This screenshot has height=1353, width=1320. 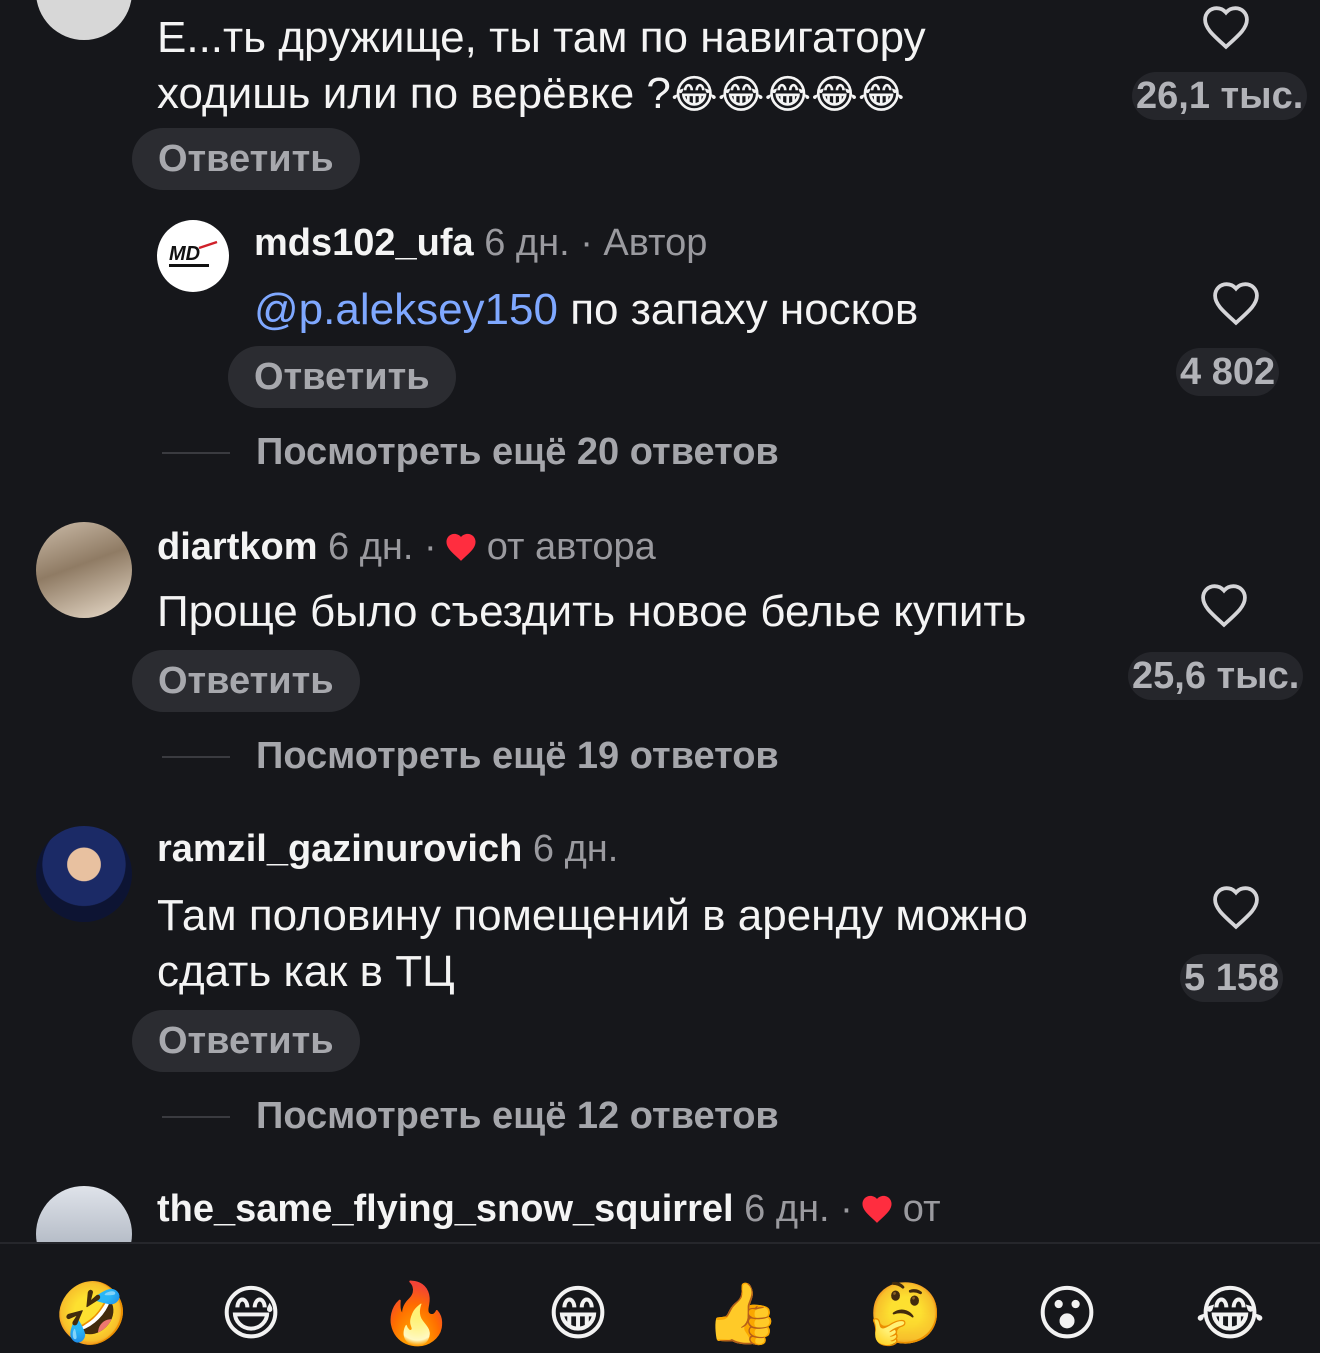 What do you see at coordinates (1230, 1314) in the screenshot?
I see `joy-emoji-icon: 😂` at bounding box center [1230, 1314].